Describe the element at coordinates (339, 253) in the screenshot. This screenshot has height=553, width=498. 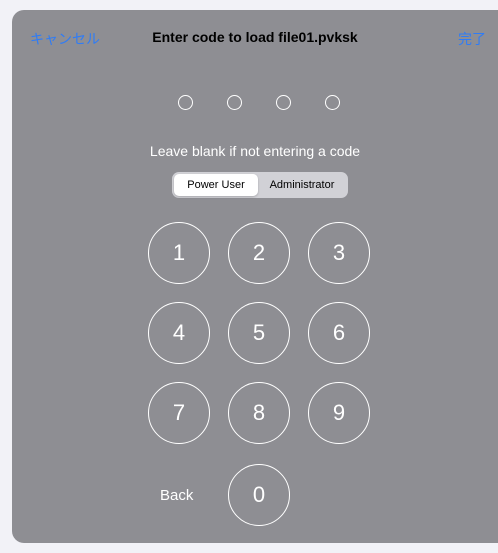
I see `key-3: 3` at that location.